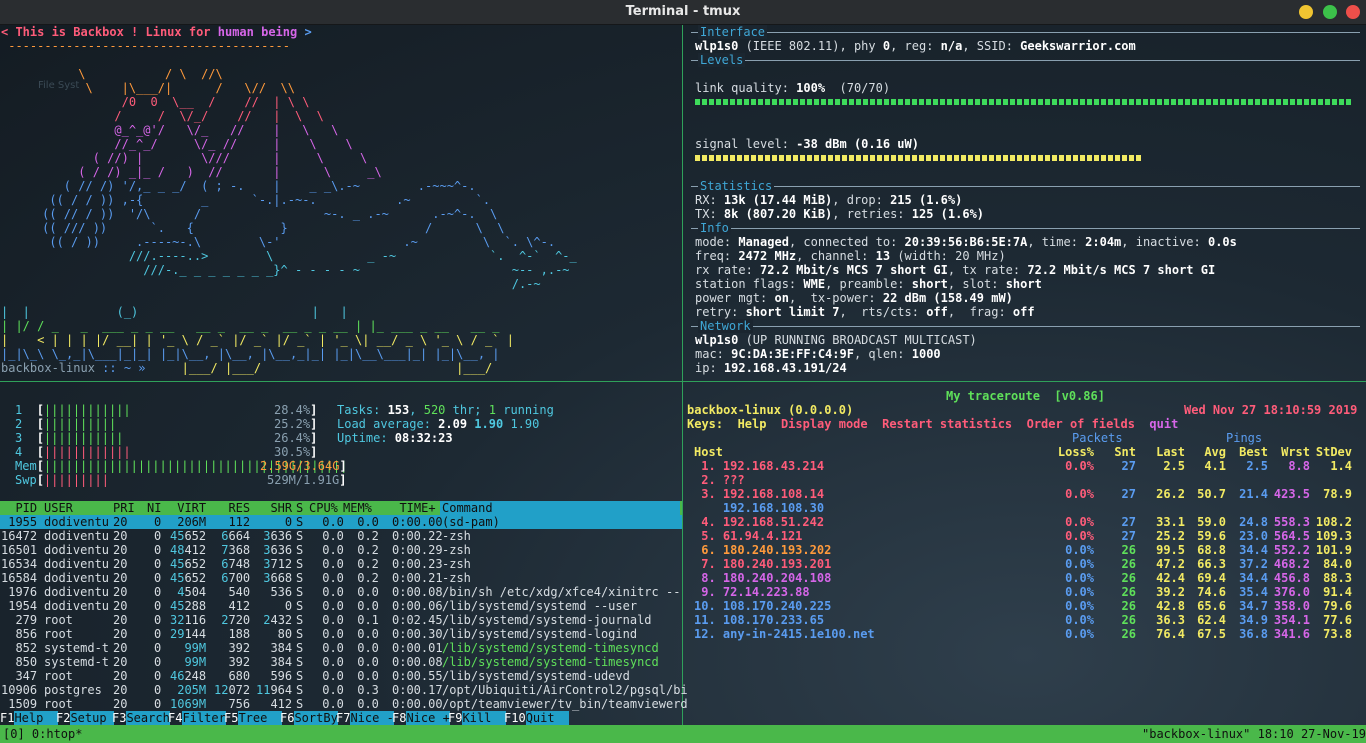  Describe the element at coordinates (417, 634) in the screenshot. I see `cell-time: 0:00.30` at that location.